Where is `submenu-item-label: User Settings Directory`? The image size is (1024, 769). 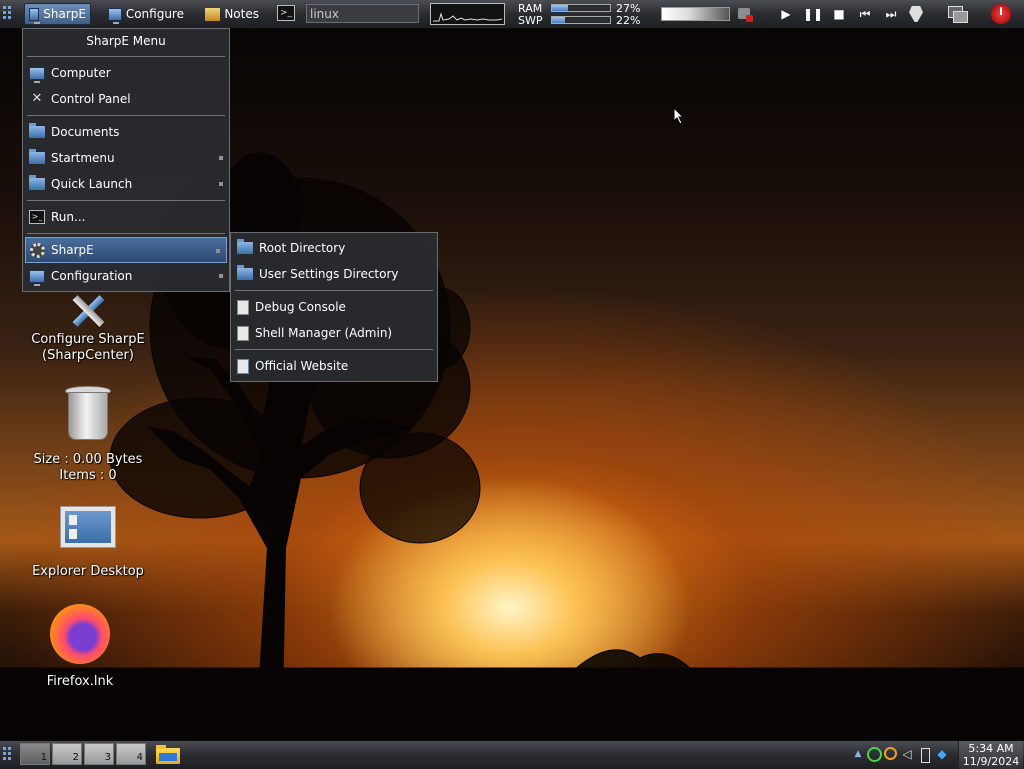 submenu-item-label: User Settings Directory is located at coordinates (329, 274).